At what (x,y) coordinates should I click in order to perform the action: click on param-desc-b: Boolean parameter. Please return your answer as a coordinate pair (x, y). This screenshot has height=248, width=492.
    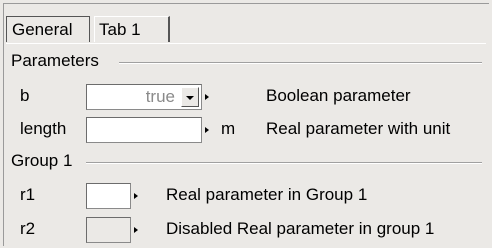
    Looking at the image, I should click on (338, 95).